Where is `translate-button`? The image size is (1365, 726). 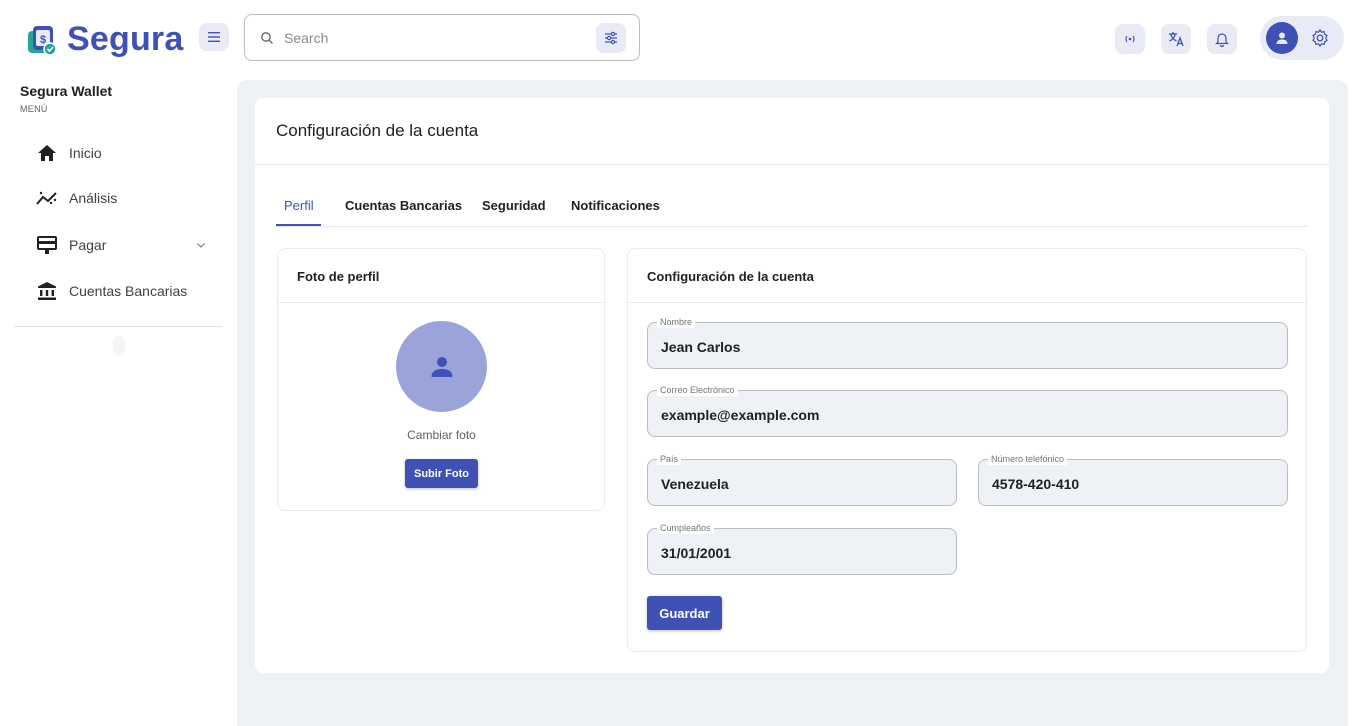
translate-button is located at coordinates (1176, 39).